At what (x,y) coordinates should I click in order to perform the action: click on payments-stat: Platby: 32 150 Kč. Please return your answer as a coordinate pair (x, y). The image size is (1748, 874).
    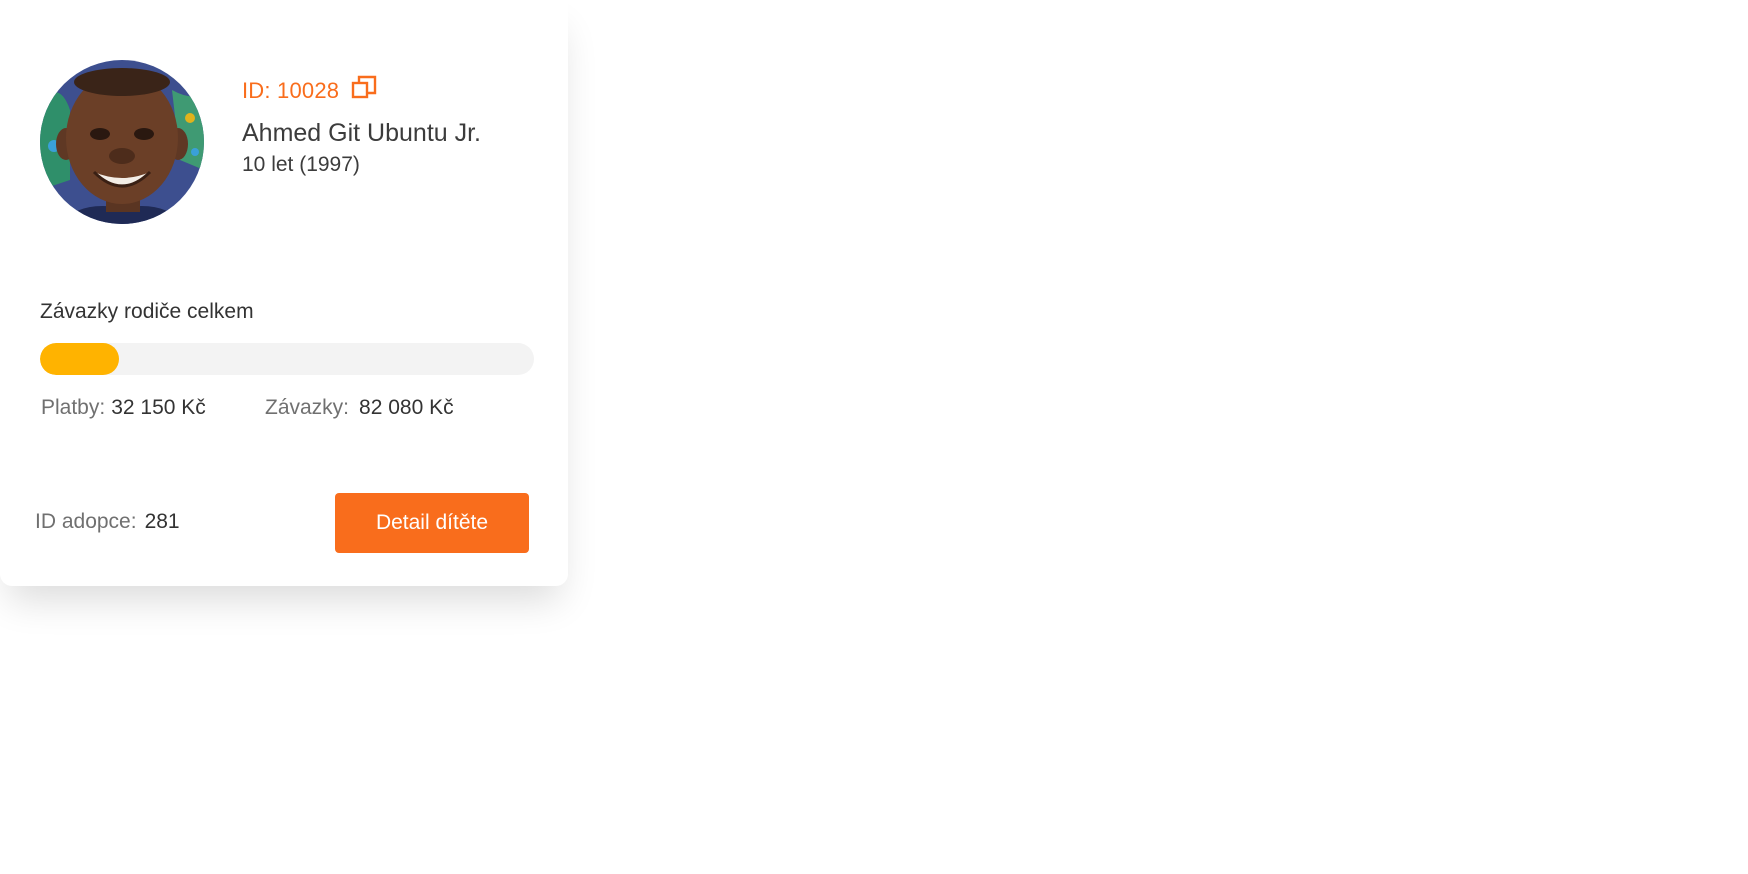
    Looking at the image, I should click on (123, 408).